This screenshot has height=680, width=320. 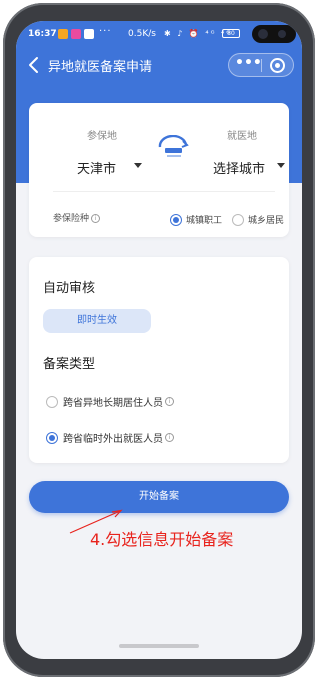 I want to click on insured-city-select: 天津市, so click(x=96, y=167).